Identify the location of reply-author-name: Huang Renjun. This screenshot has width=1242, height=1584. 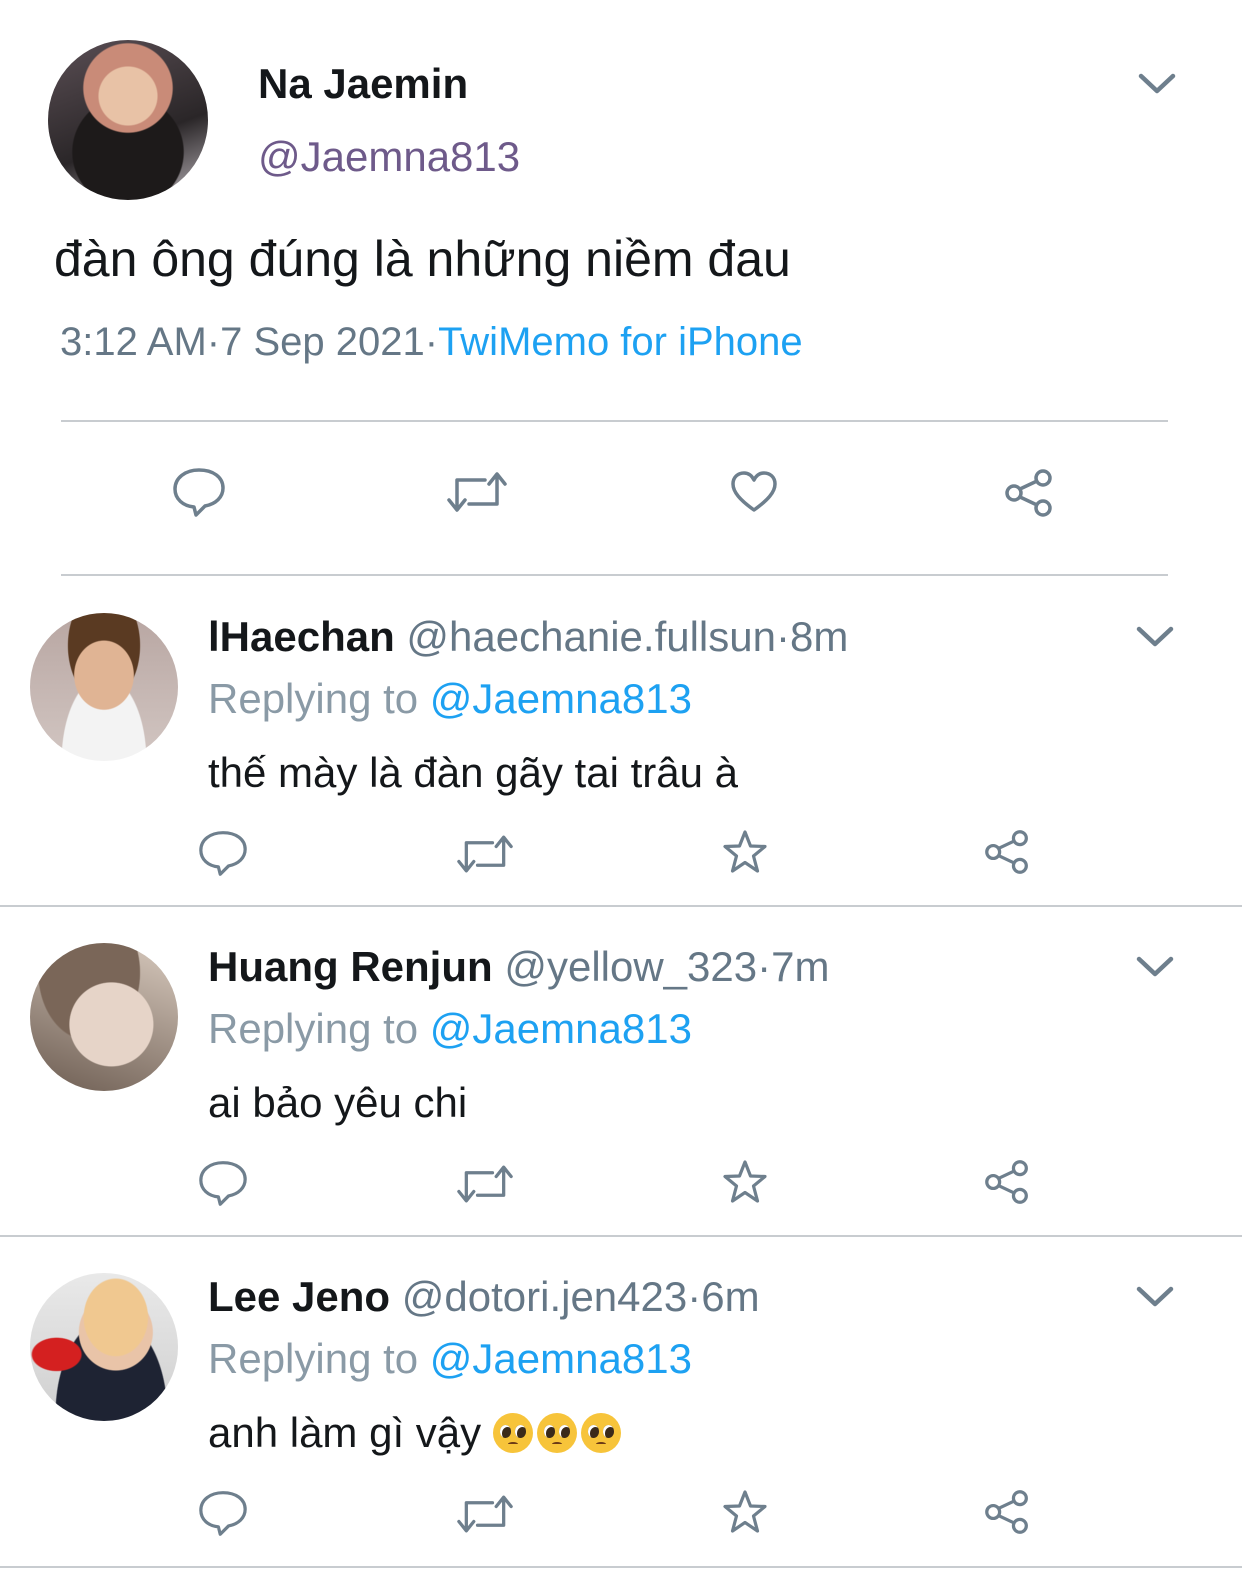
(350, 966).